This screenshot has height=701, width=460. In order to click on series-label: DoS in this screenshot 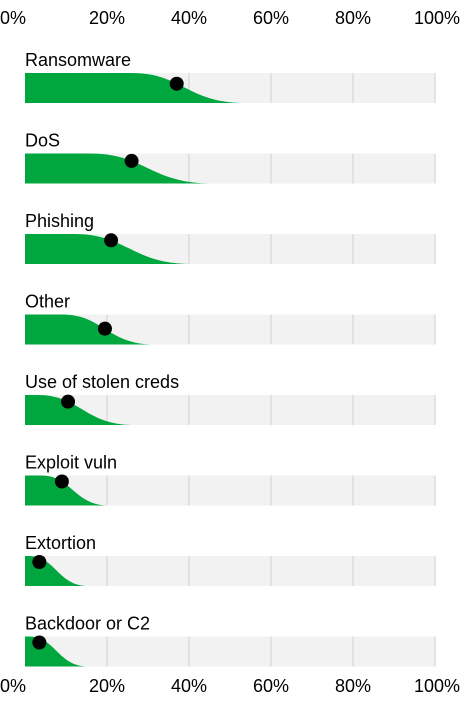, I will do `click(42, 141)`.